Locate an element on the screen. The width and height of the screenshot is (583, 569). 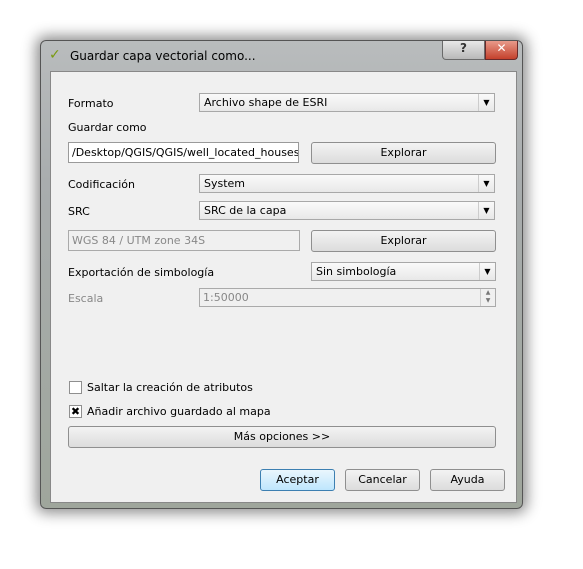
add-to-map-checkbox: ✖ is located at coordinates (75, 411).